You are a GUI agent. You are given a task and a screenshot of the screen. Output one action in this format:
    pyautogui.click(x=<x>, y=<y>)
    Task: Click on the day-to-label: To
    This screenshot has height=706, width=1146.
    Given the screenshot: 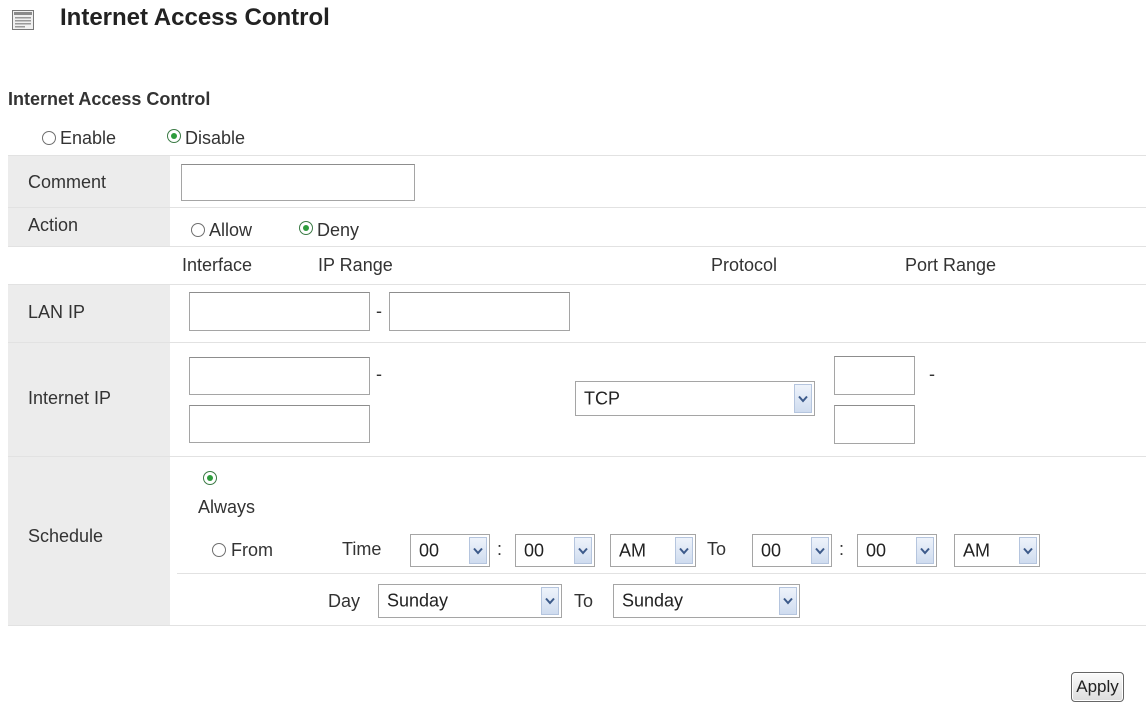 What is the action you would take?
    pyautogui.click(x=584, y=601)
    